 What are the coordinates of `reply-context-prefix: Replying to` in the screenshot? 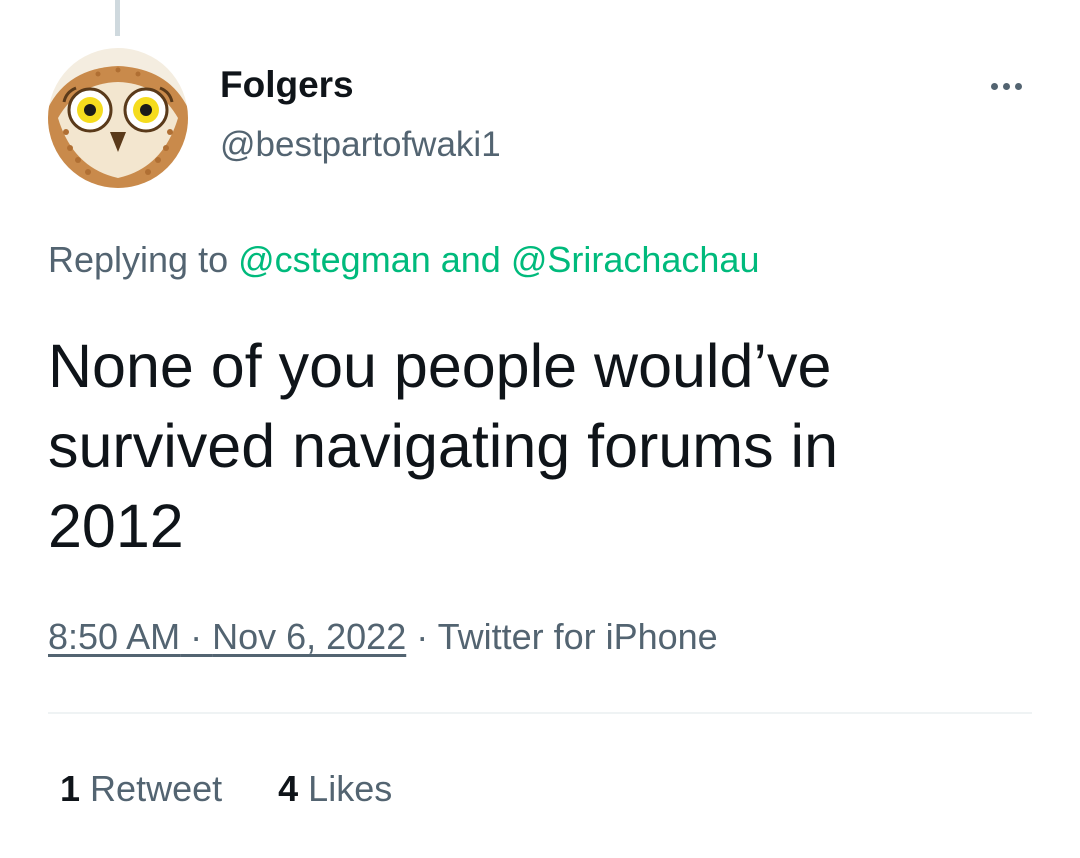 It's located at (143, 259).